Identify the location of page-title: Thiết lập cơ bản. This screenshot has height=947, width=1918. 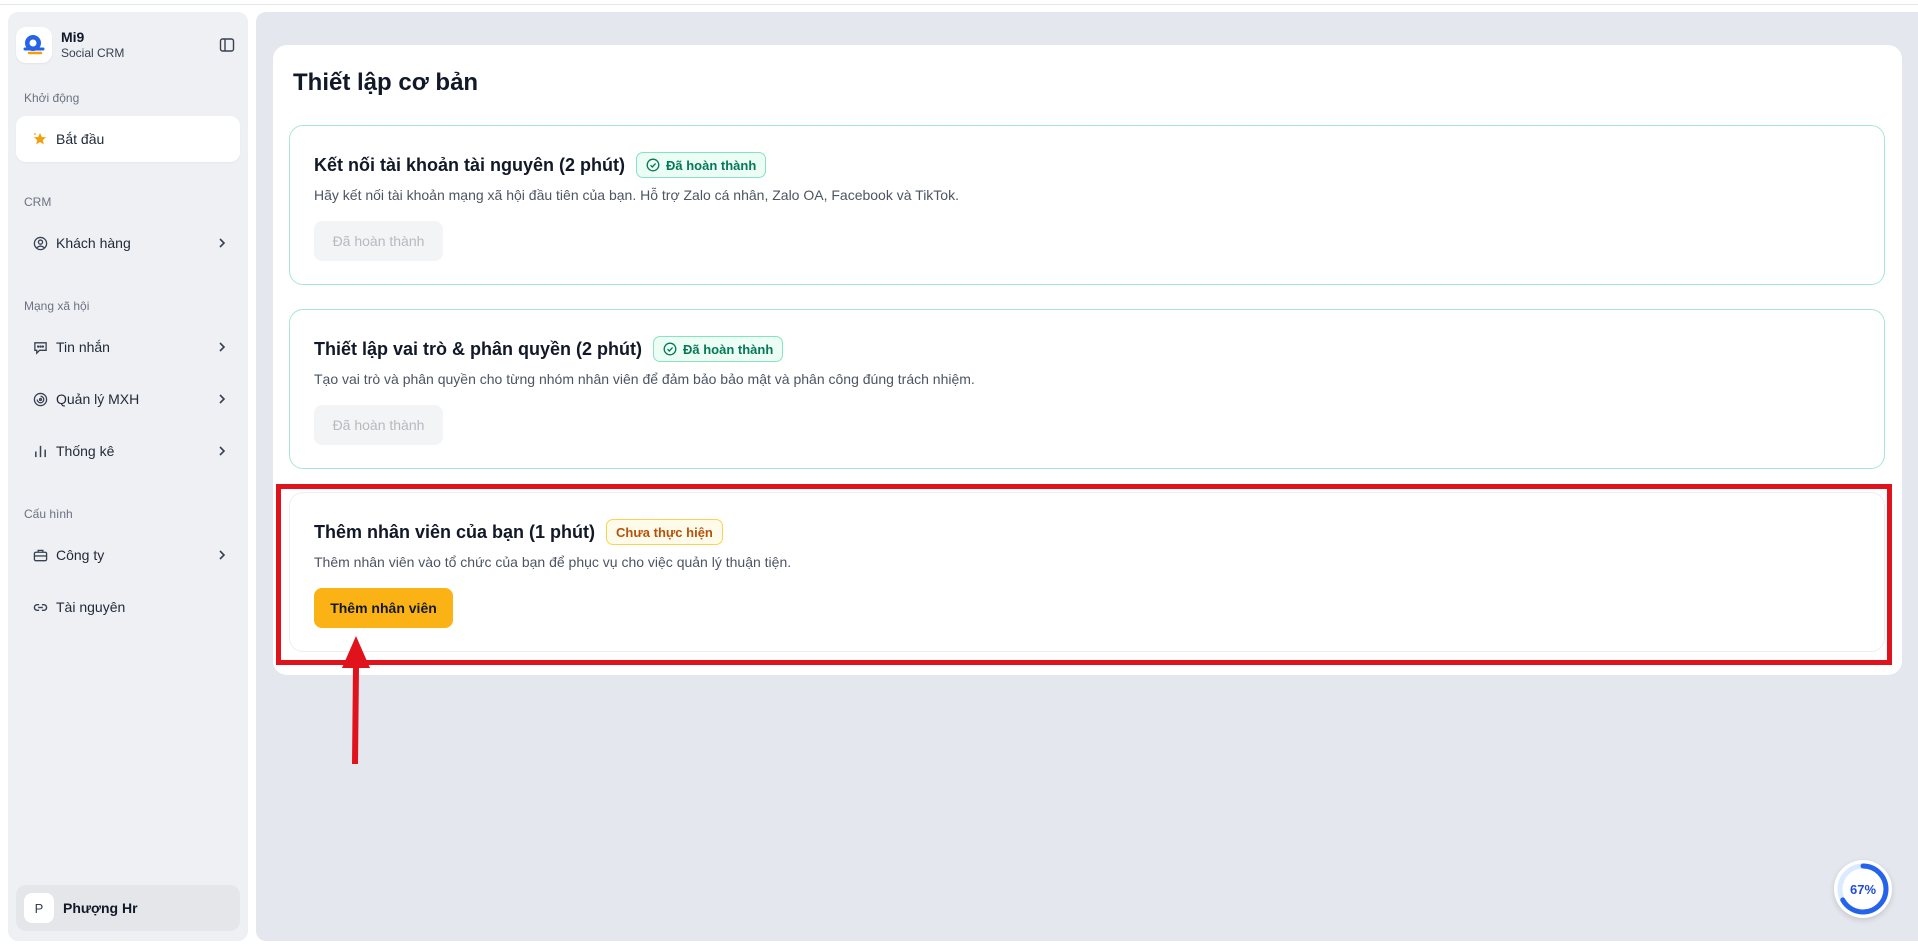
(386, 82).